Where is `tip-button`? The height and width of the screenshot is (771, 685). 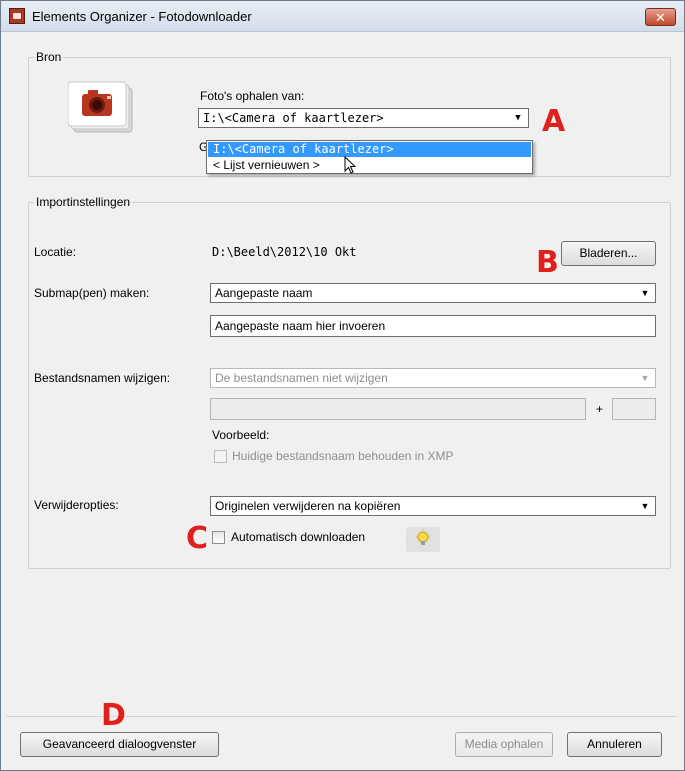 tip-button is located at coordinates (423, 539).